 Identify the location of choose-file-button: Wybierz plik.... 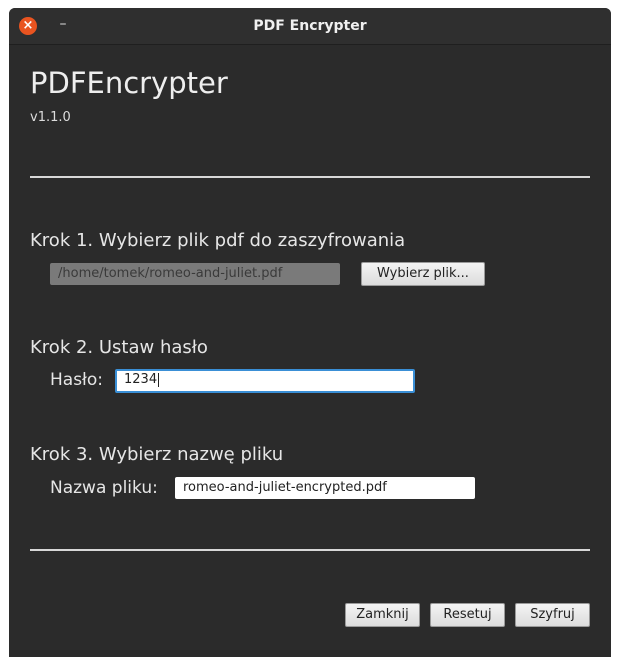
(423, 274).